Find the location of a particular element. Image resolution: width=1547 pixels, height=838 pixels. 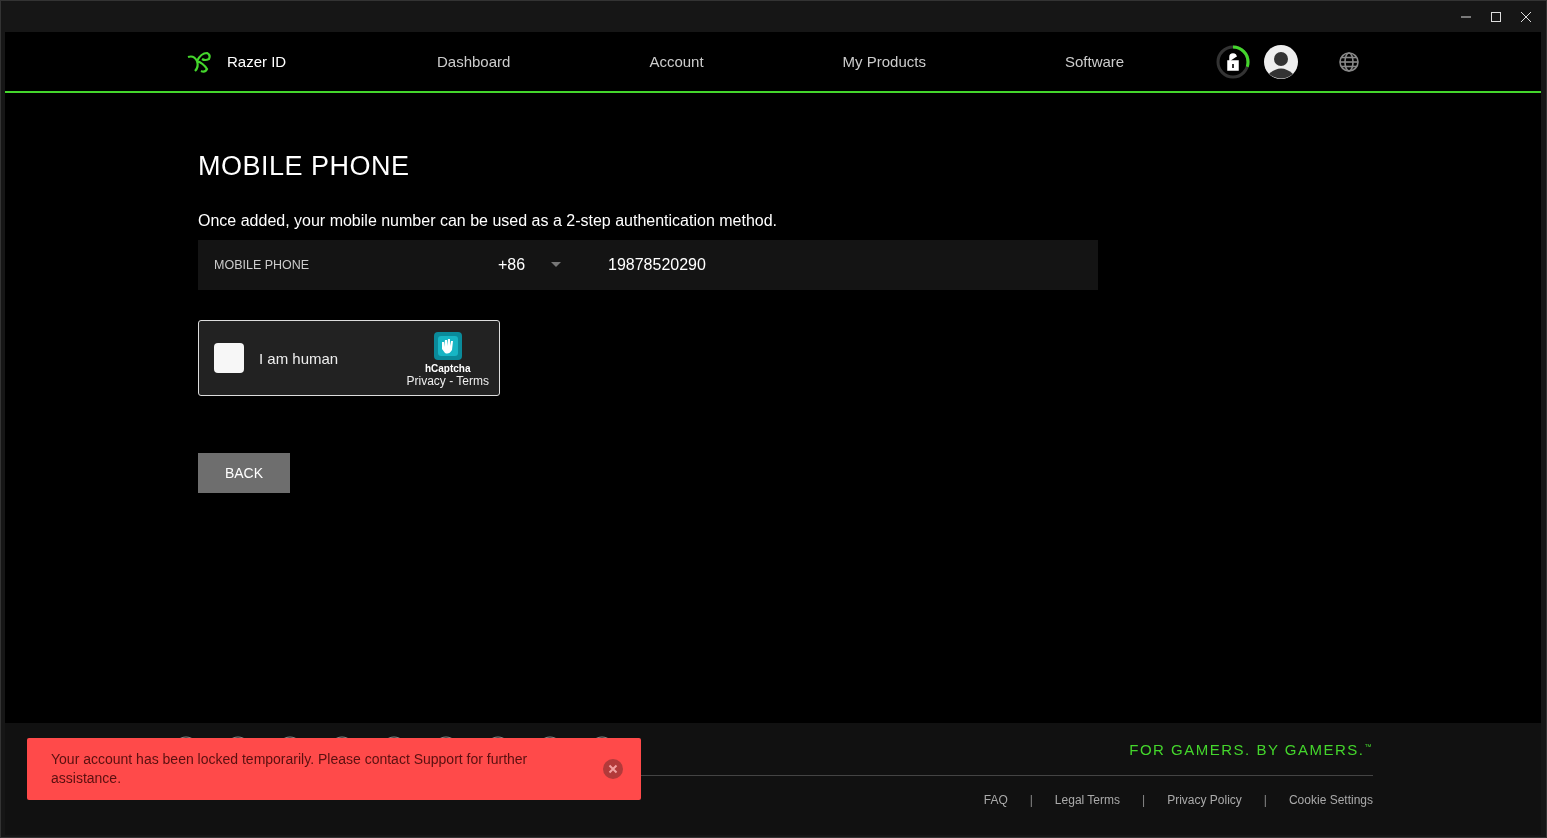

captcha-checkbox is located at coordinates (229, 358).